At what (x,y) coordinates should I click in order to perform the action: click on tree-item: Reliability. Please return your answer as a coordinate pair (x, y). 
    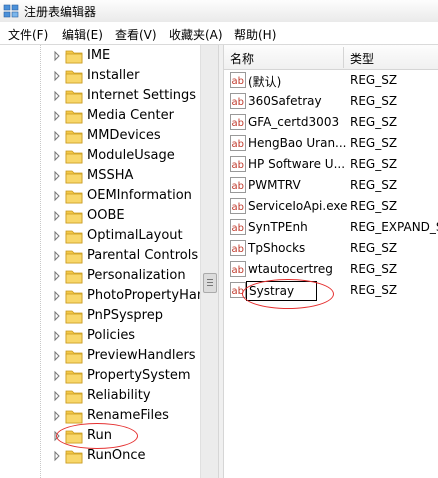
    Looking at the image, I should click on (100, 396).